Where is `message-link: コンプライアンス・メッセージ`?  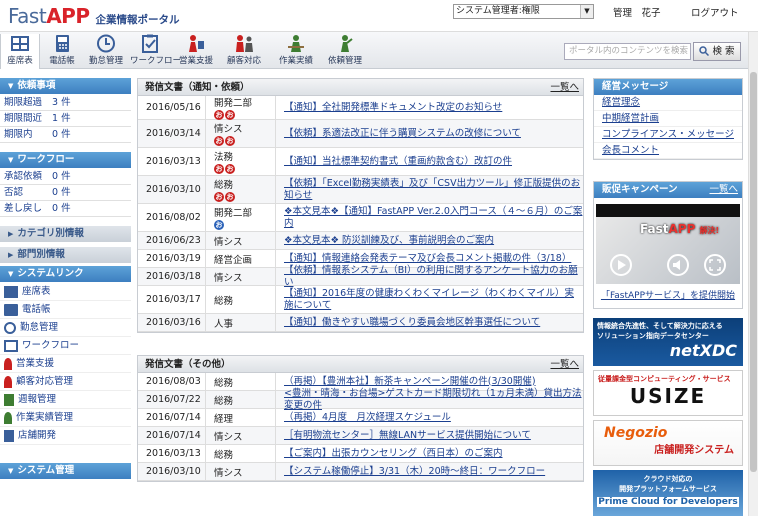
message-link: コンプライアンス・メッセージ is located at coordinates (668, 135).